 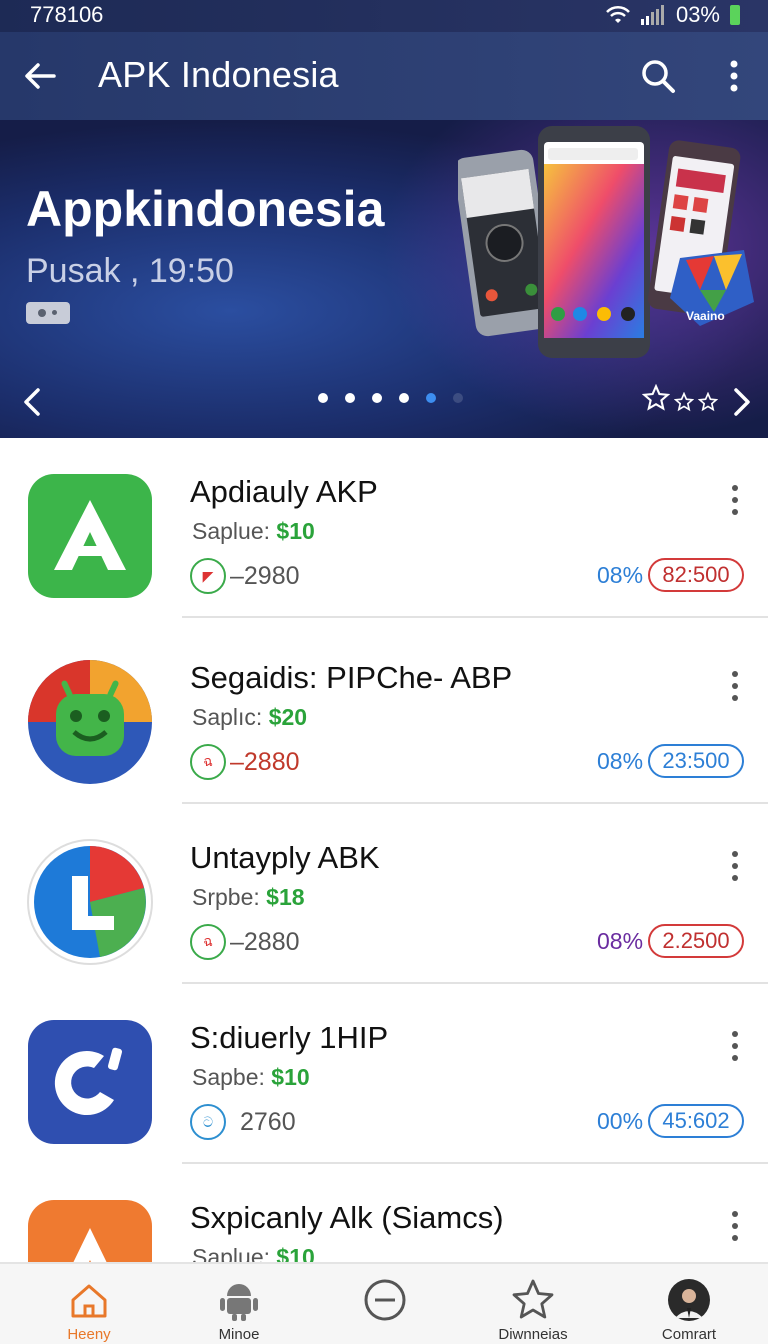 I want to click on android-robot-icon, so click(x=90, y=722).